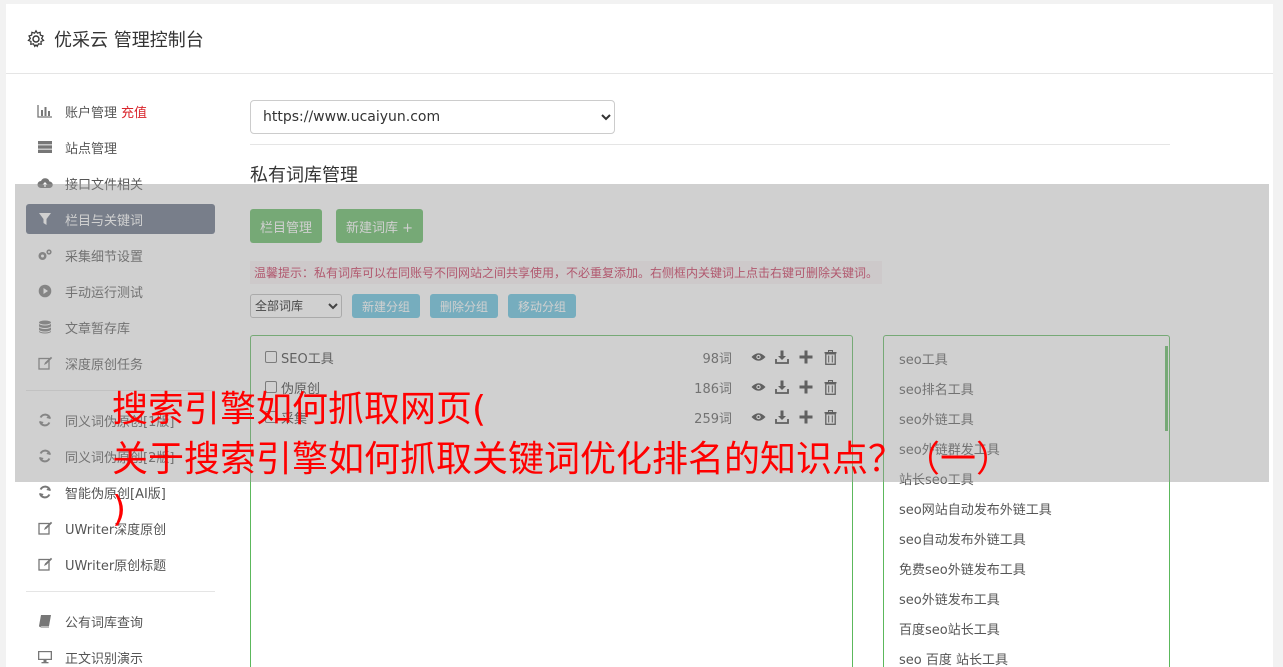  I want to click on headline-line: 搜索引擎如何抓取网页(, so click(299, 409).